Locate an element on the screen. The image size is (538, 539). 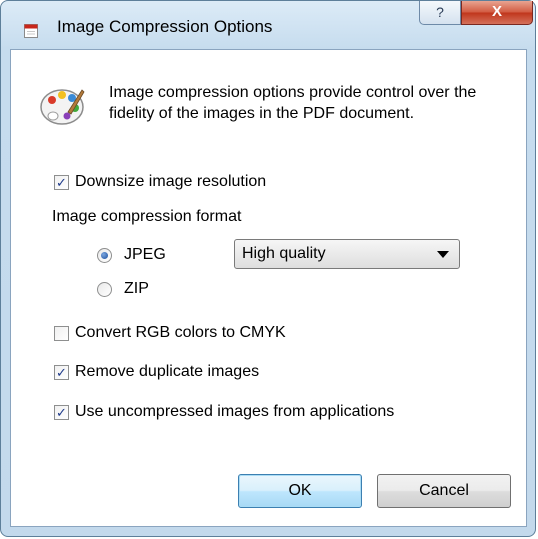
help-button: ? is located at coordinates (440, 13).